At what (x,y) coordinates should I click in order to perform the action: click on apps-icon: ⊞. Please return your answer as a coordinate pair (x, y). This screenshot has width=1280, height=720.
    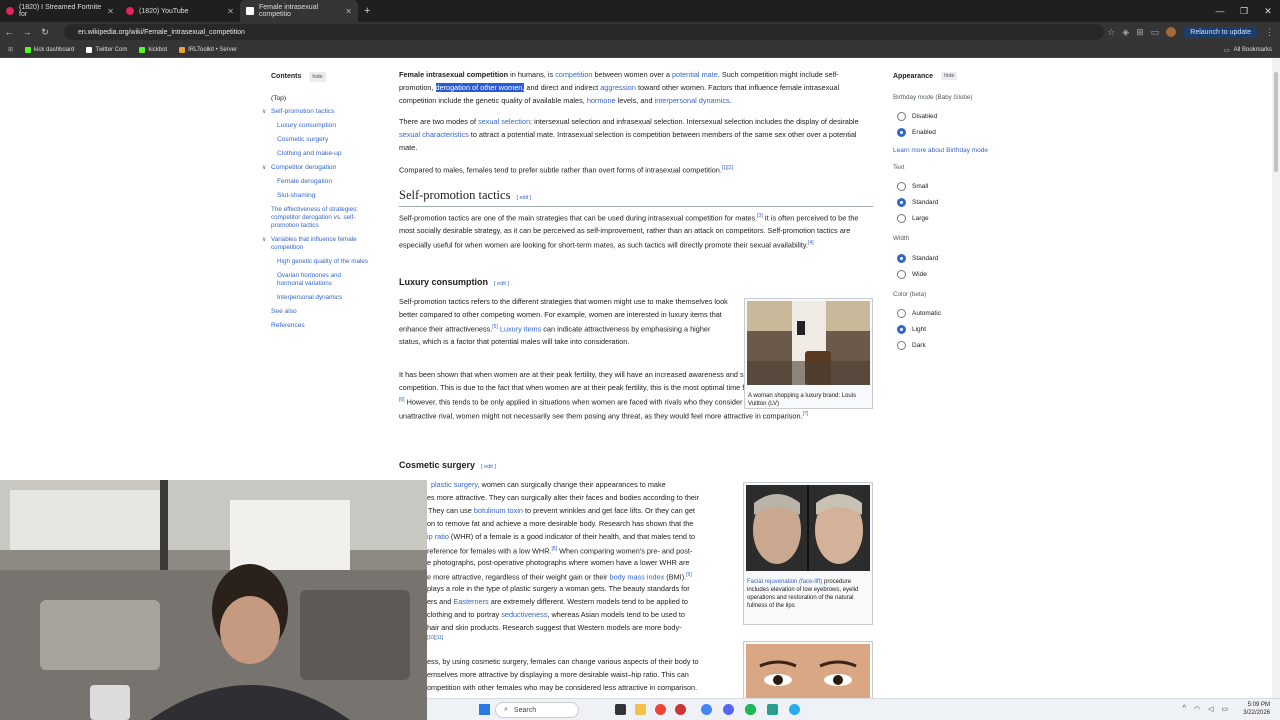
    Looking at the image, I should click on (10, 49).